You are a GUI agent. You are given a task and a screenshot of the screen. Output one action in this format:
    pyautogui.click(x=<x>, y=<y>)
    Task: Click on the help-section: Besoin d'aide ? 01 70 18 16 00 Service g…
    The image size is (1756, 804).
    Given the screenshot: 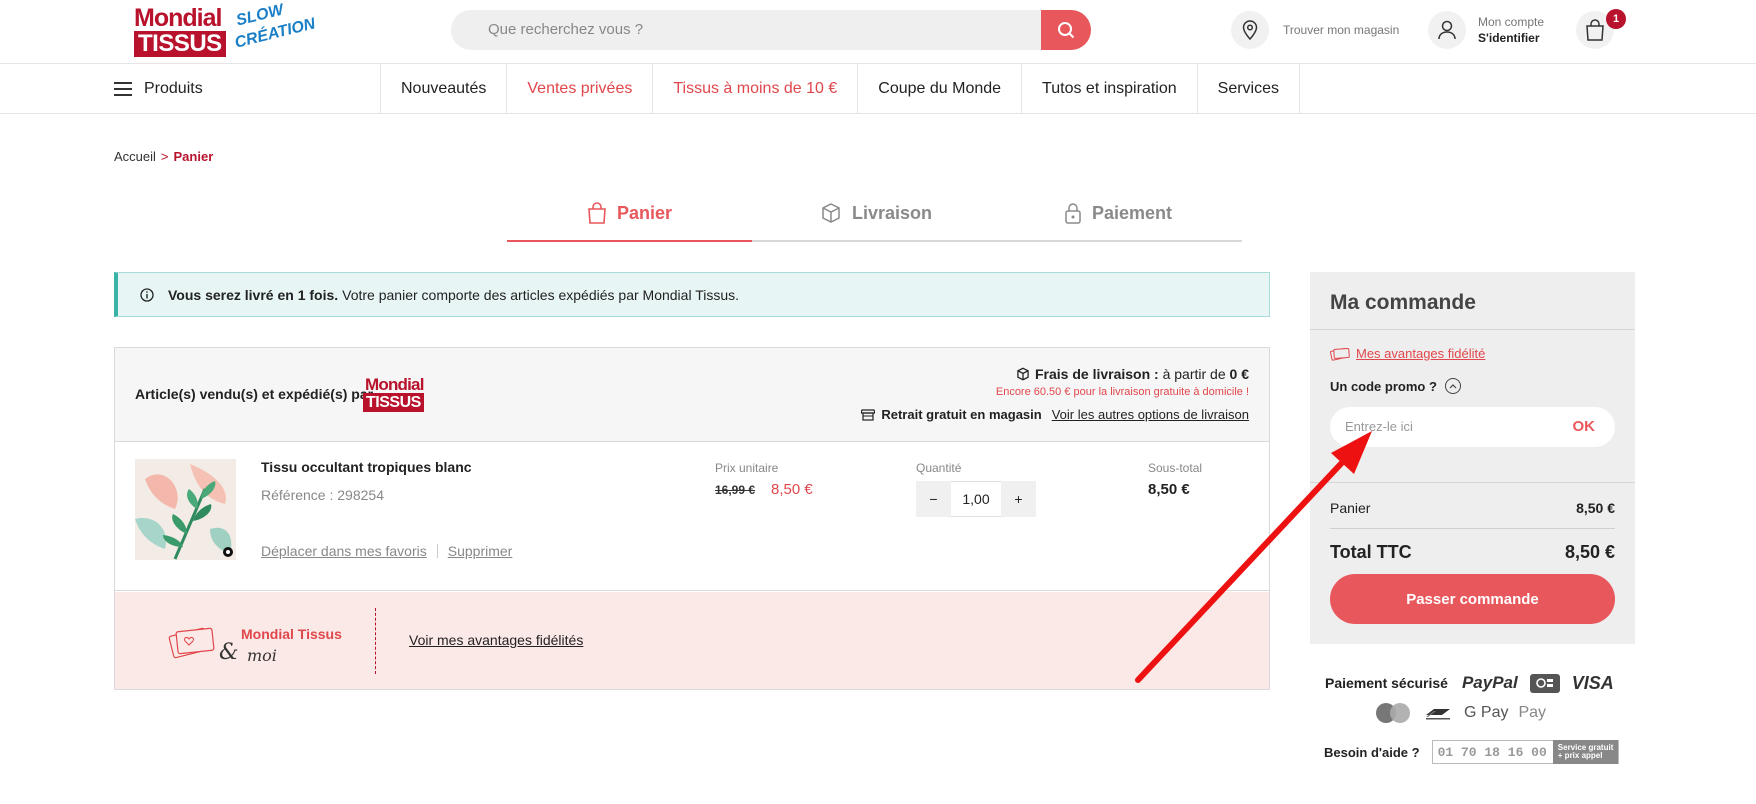 What is the action you would take?
    pyautogui.click(x=1472, y=752)
    